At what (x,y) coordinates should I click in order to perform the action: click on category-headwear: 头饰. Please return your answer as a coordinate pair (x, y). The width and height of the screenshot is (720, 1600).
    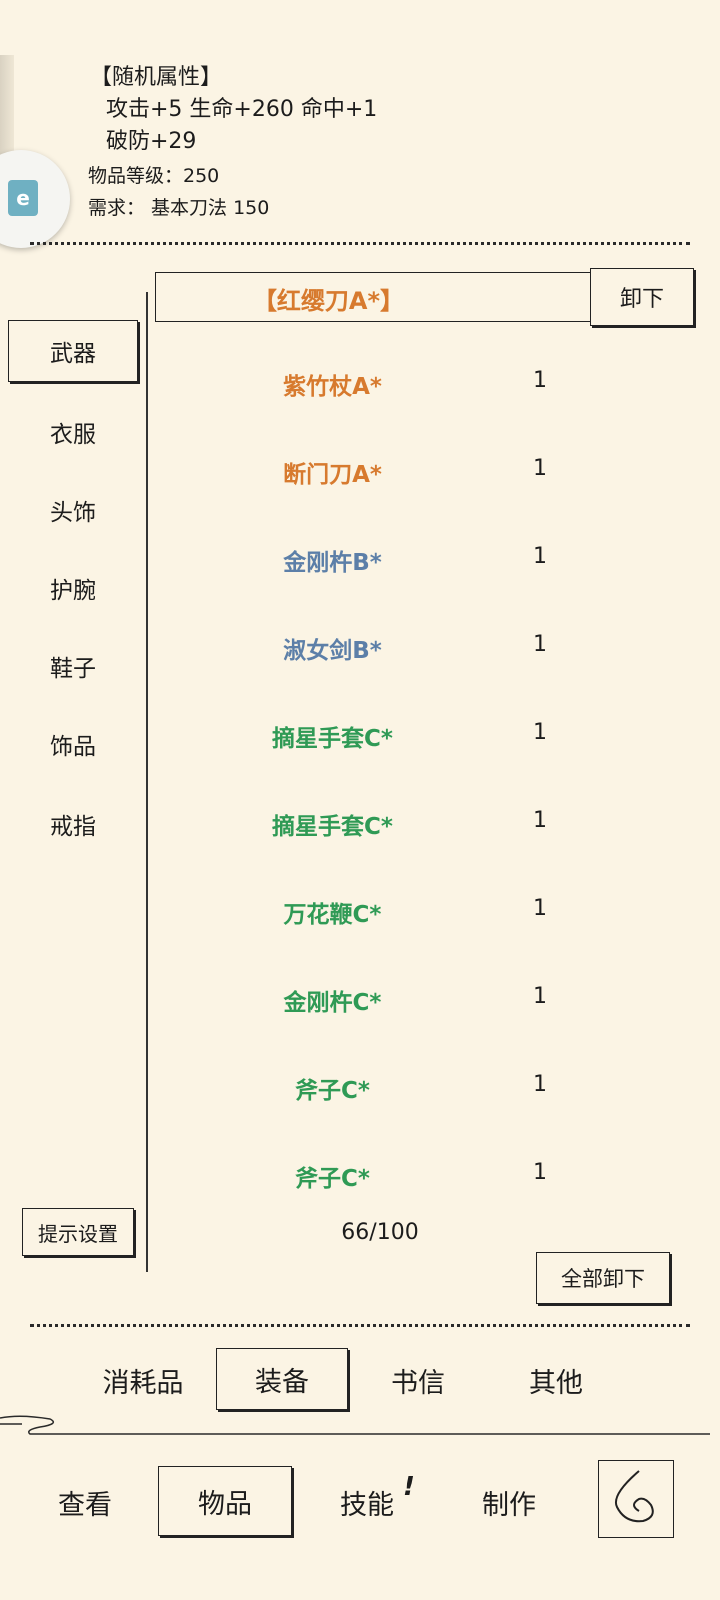
    Looking at the image, I should click on (73, 510).